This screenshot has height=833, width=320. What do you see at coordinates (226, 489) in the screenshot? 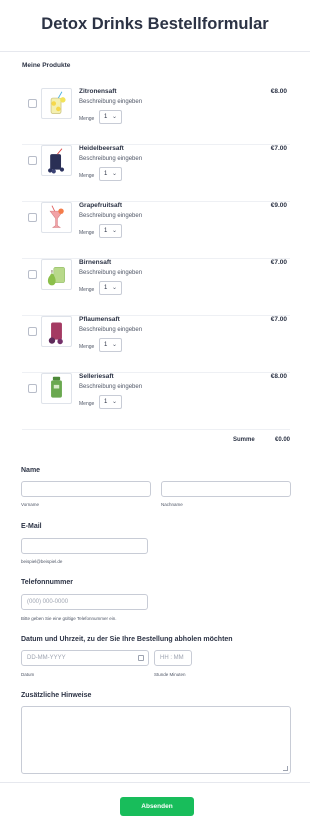
I see `last-name-input` at bounding box center [226, 489].